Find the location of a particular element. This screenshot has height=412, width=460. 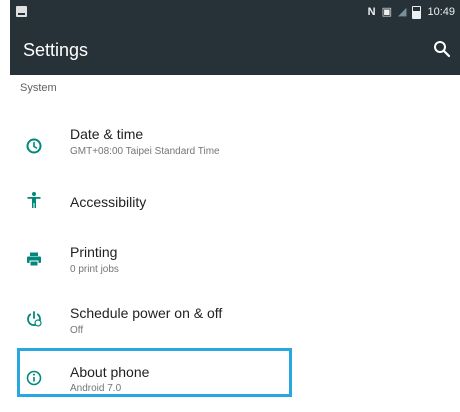

setting-item-title: Accessibility is located at coordinates (108, 202).